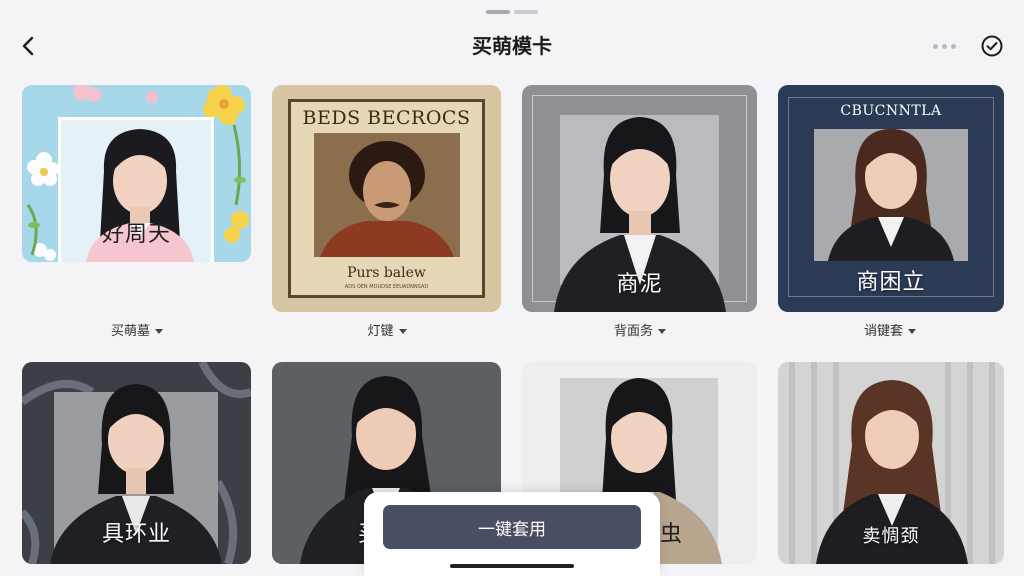 The image size is (1024, 576). What do you see at coordinates (136, 173) in the screenshot?
I see `template-card-floral: 好周天` at bounding box center [136, 173].